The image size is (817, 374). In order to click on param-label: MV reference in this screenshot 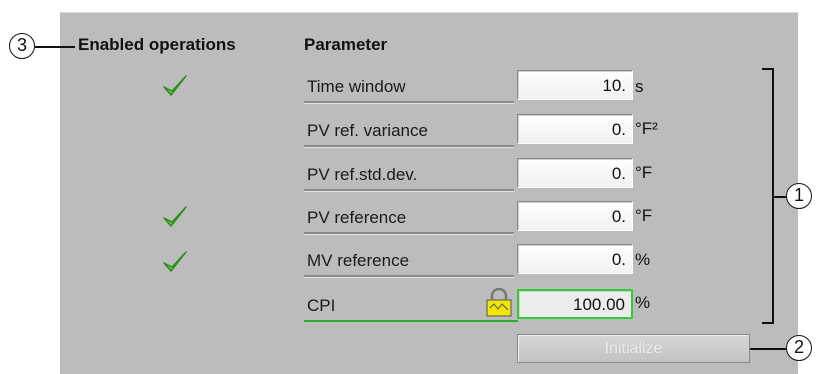, I will do `click(358, 260)`.